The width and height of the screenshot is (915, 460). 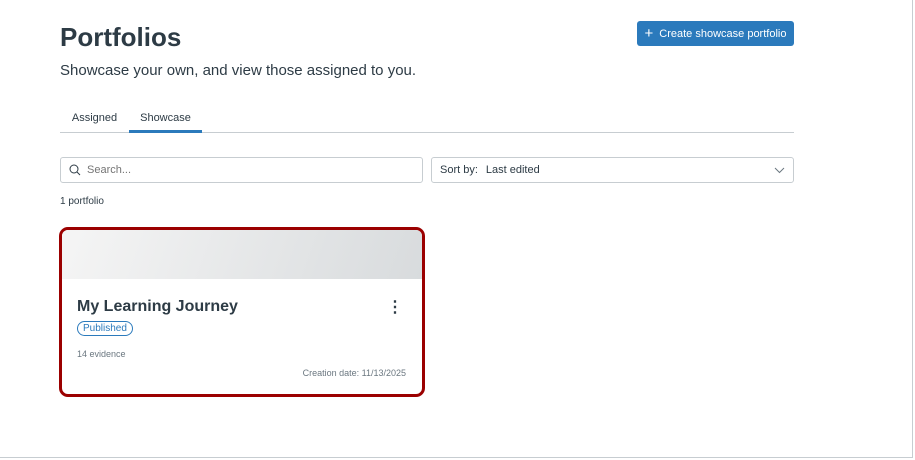 What do you see at coordinates (121, 37) in the screenshot?
I see `page-title: Portfolios` at bounding box center [121, 37].